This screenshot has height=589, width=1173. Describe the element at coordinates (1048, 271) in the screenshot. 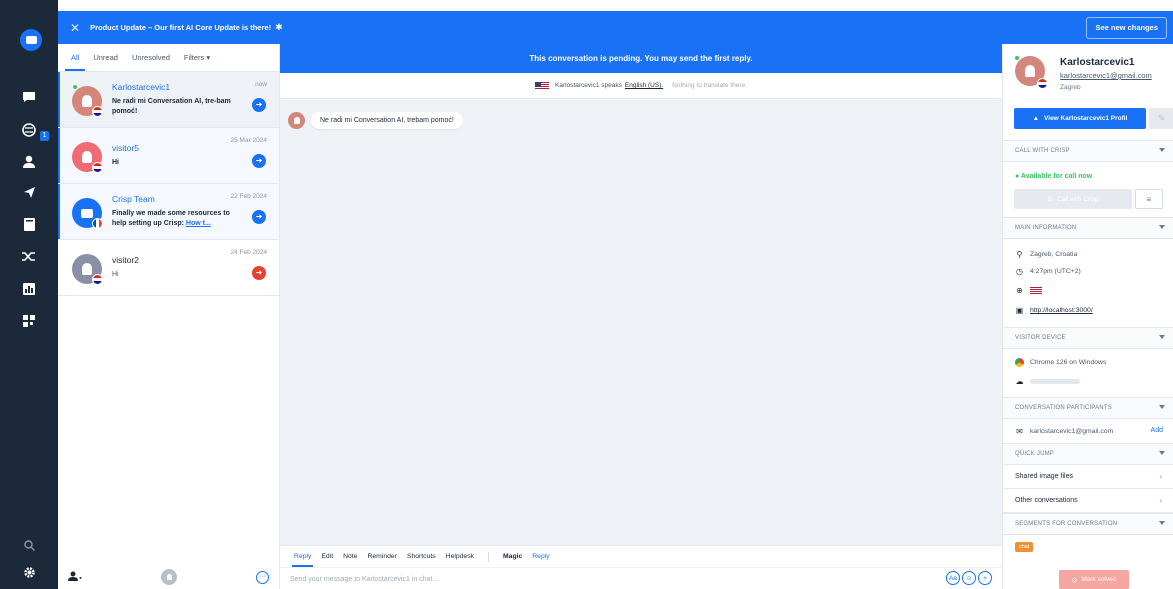

I see `time-row: ◷ 4:27pm (UTC+2)` at that location.